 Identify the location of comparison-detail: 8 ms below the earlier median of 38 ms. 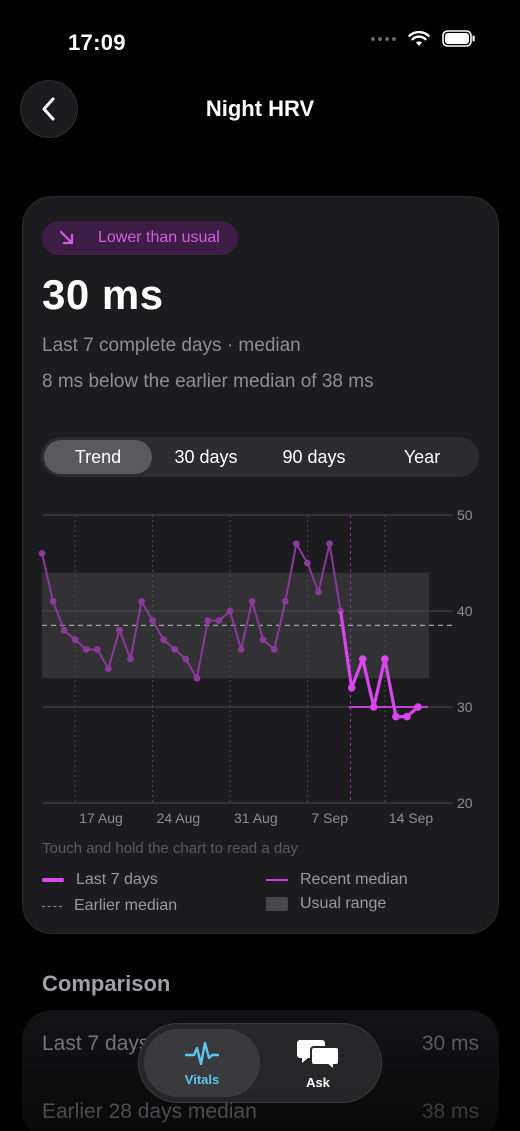
(208, 381).